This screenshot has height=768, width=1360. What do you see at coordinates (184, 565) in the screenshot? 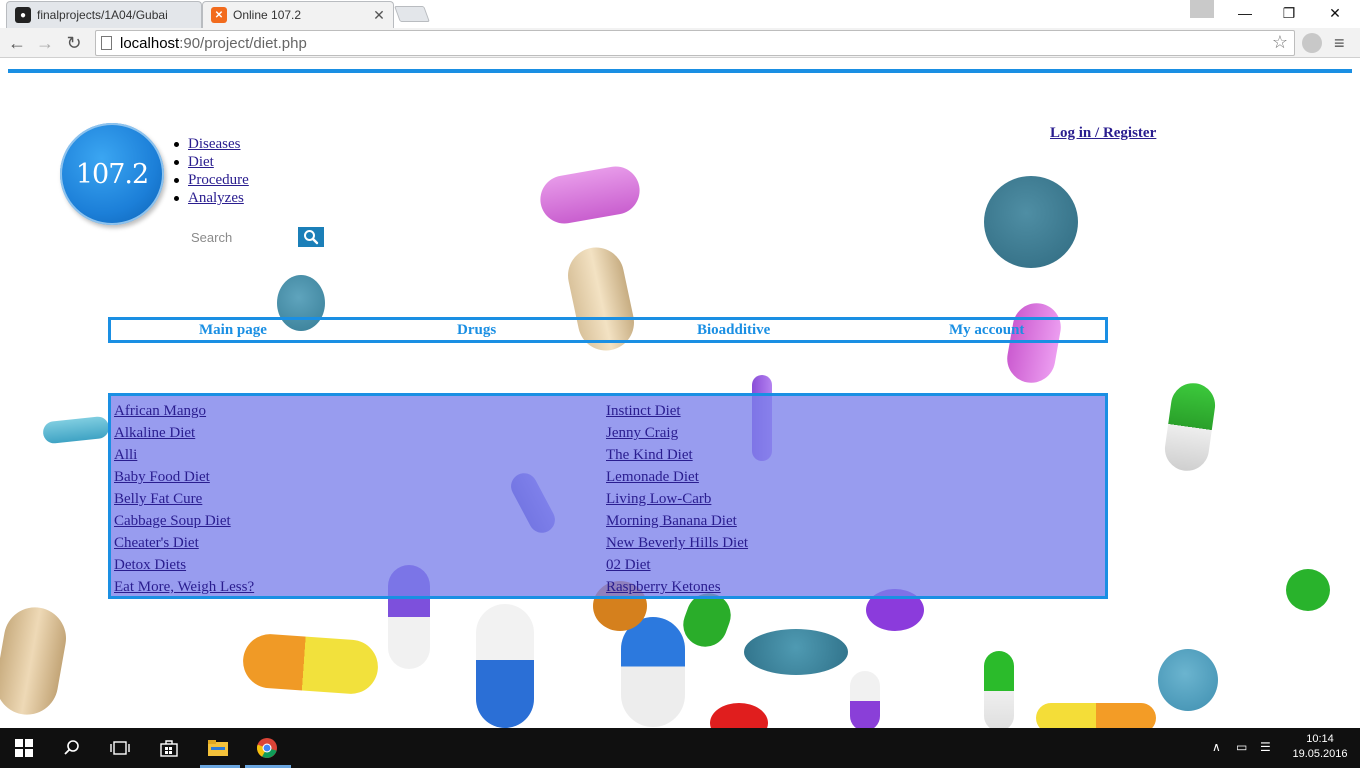
I see `diet-link: Detox Diets` at bounding box center [184, 565].